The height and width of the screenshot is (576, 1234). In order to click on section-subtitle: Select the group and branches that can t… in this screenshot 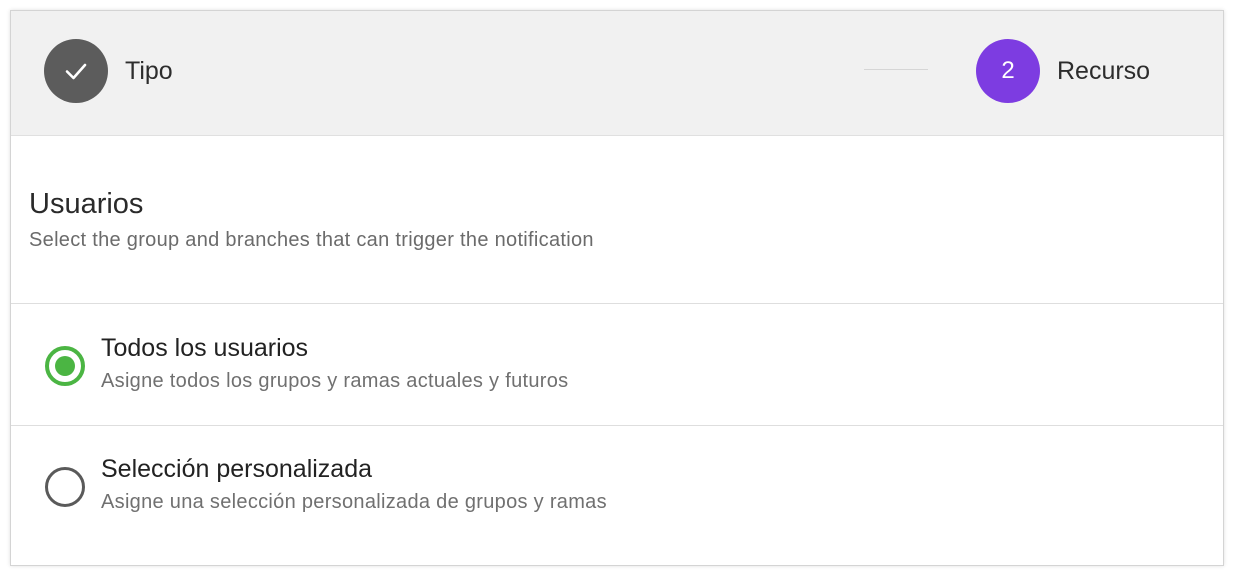, I will do `click(311, 240)`.